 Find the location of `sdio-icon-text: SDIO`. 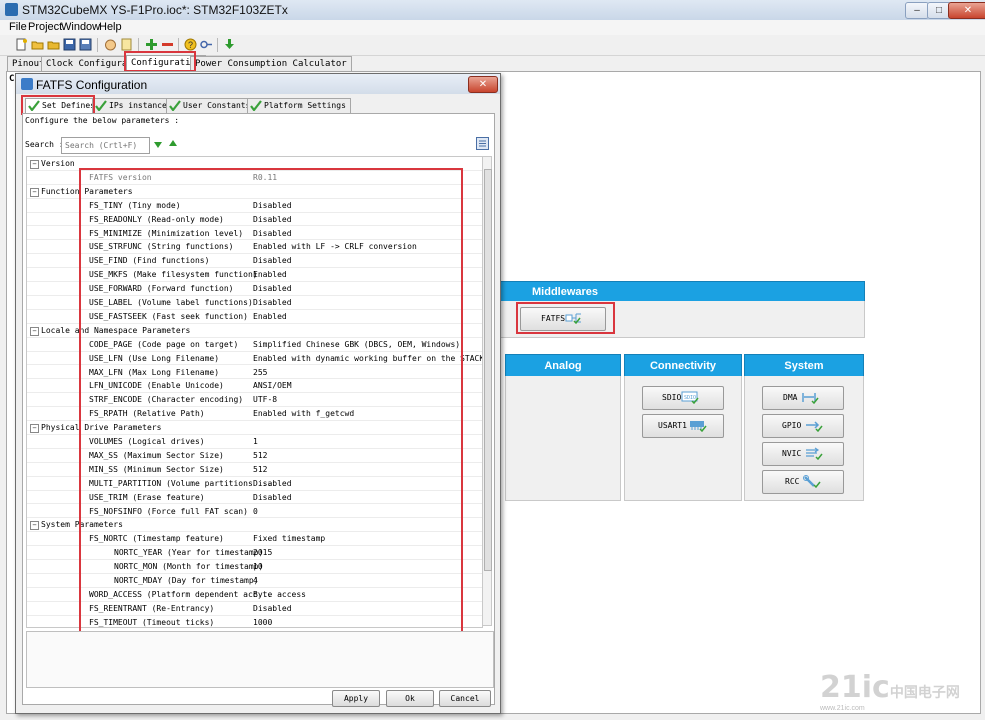

sdio-icon-text: SDIO is located at coordinates (690, 398).